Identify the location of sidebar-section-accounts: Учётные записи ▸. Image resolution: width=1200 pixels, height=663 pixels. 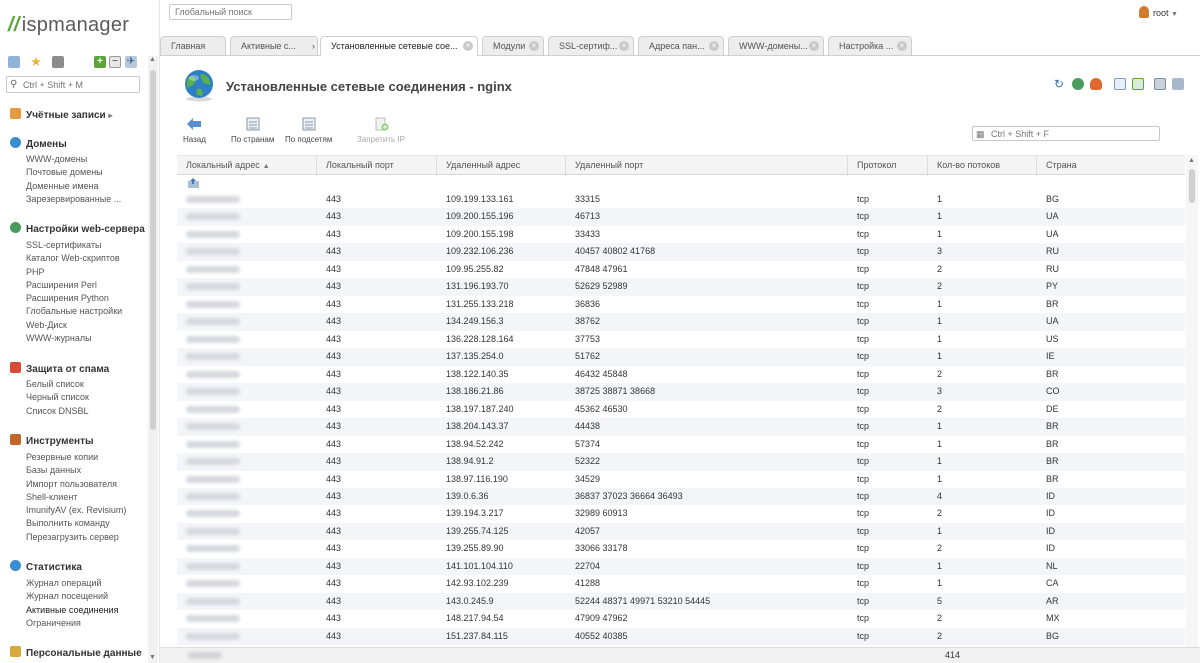
(61, 114).